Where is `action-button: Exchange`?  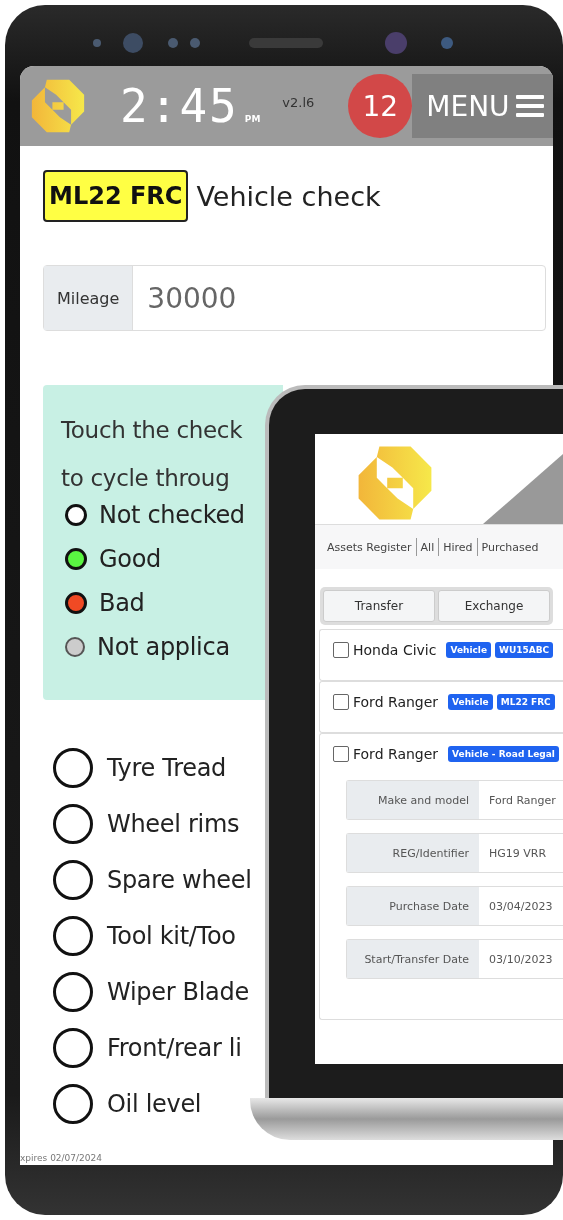
action-button: Exchange is located at coordinates (494, 606).